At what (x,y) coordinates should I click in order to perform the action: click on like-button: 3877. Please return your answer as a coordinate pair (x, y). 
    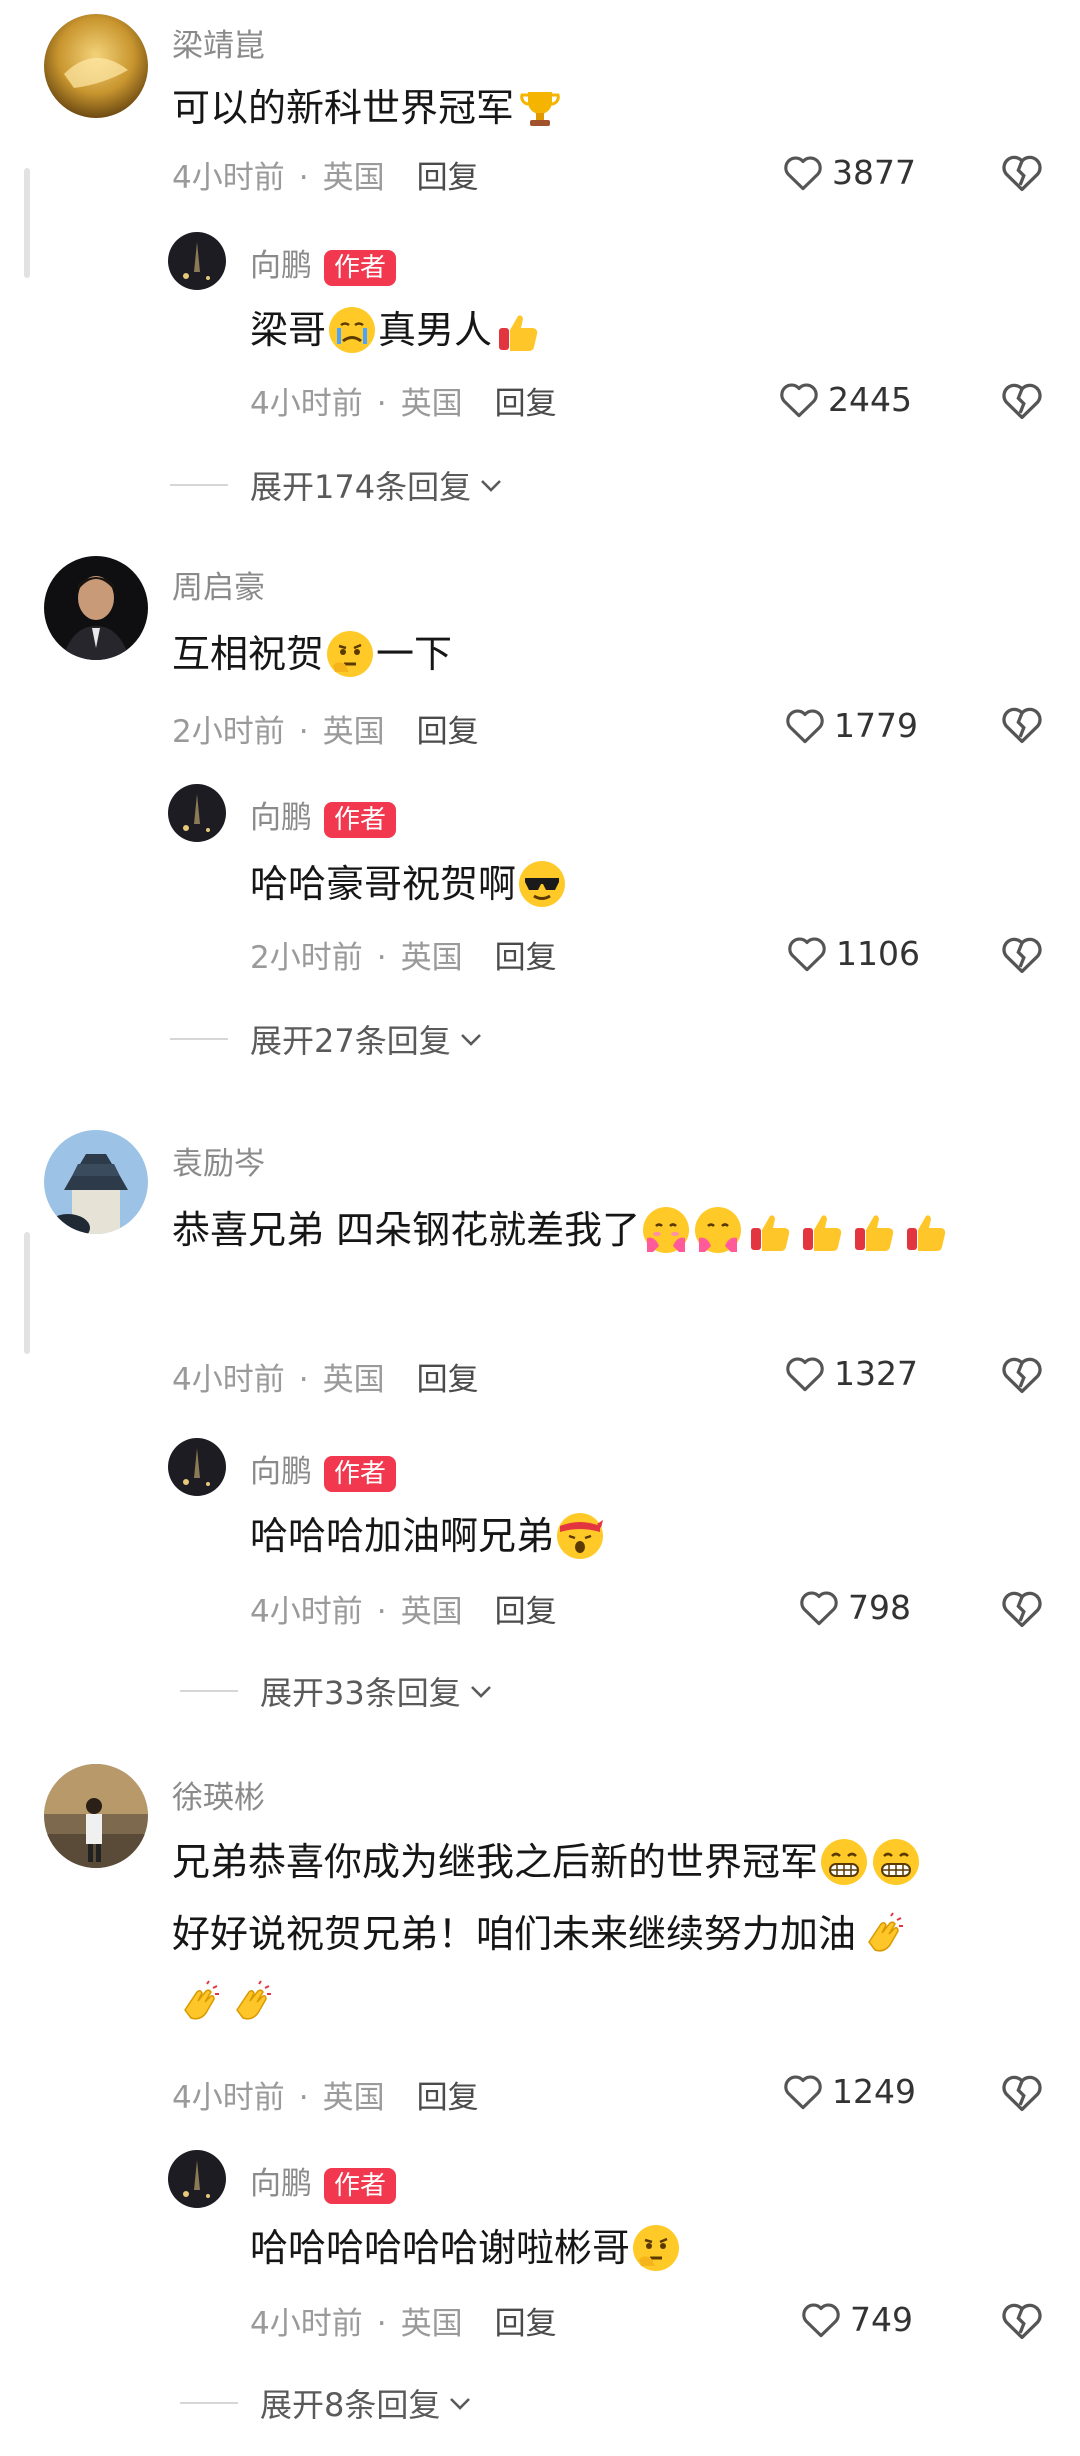
    Looking at the image, I should click on (849, 172).